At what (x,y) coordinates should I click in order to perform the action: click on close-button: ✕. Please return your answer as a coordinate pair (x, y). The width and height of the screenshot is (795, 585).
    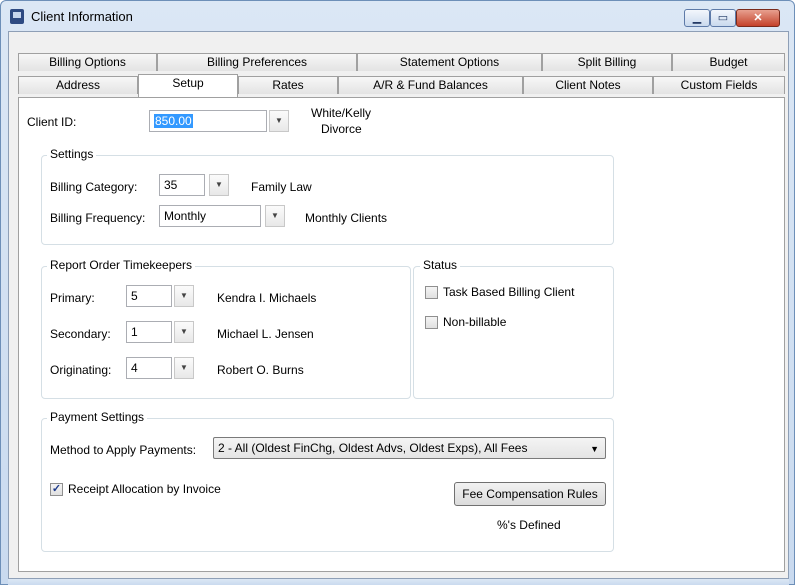
    Looking at the image, I should click on (758, 18).